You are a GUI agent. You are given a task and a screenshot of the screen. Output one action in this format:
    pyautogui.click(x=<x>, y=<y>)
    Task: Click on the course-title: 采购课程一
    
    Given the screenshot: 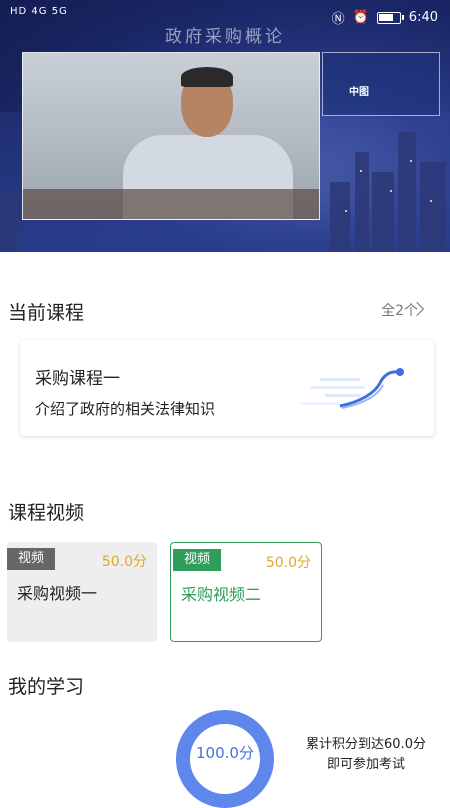 What is the action you would take?
    pyautogui.click(x=77, y=379)
    